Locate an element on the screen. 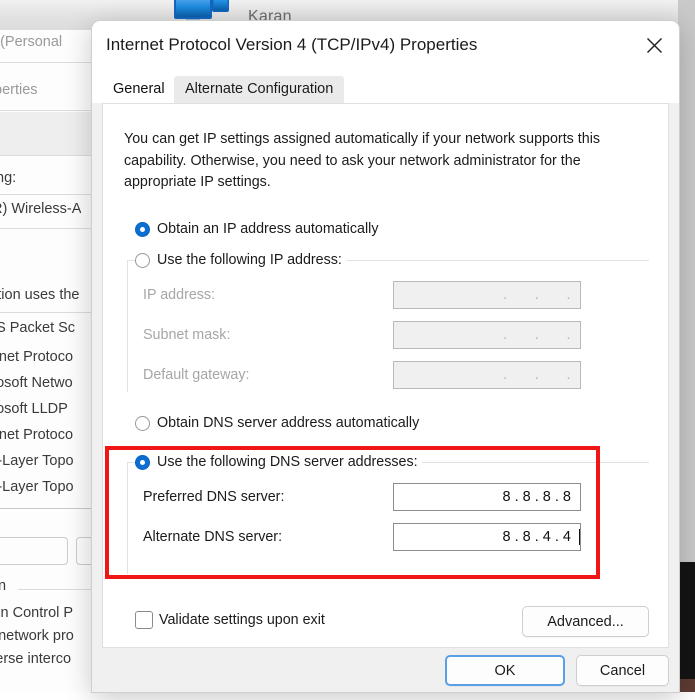  checkbox-validate-settings-upon-exit: Validate settings upon exit is located at coordinates (230, 620).